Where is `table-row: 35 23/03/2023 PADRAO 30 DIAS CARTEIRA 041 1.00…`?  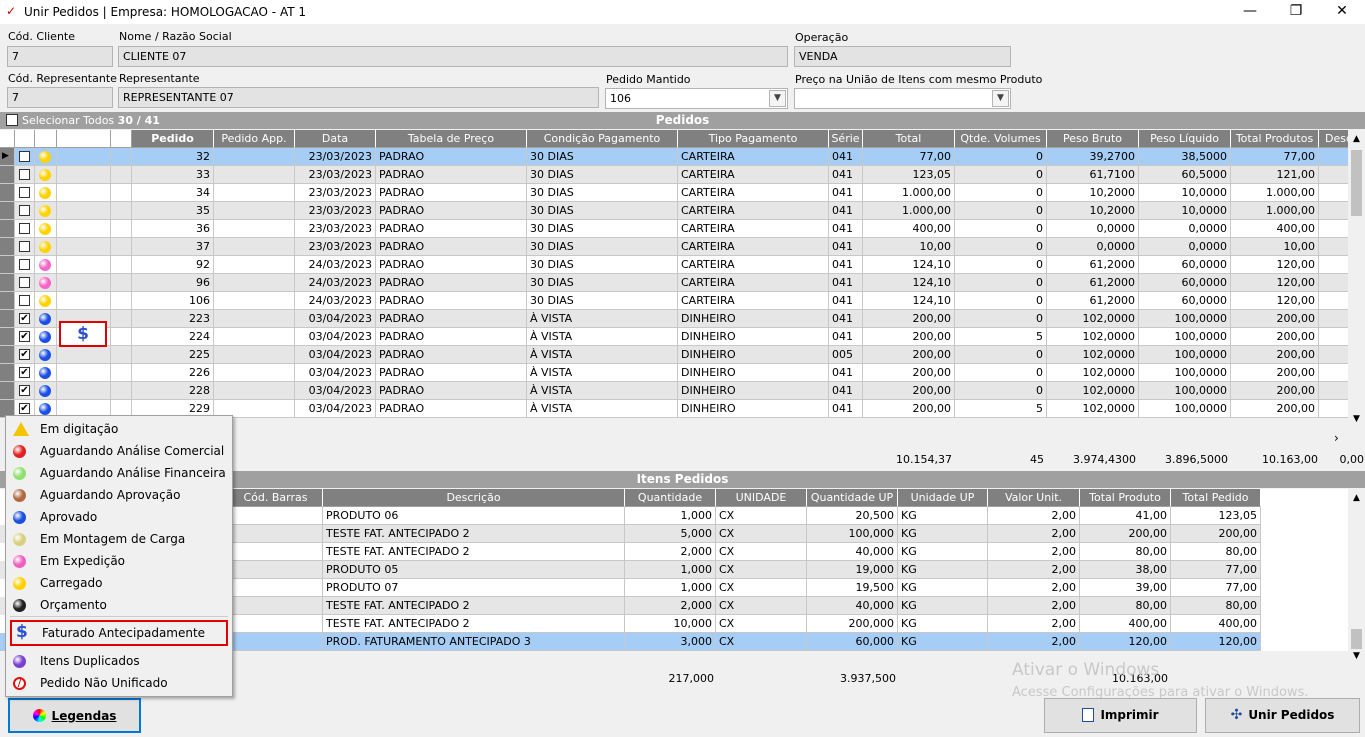
table-row: 35 23/03/2023 PADRAO 30 DIAS CARTEIRA 041 1.00… is located at coordinates (674, 211).